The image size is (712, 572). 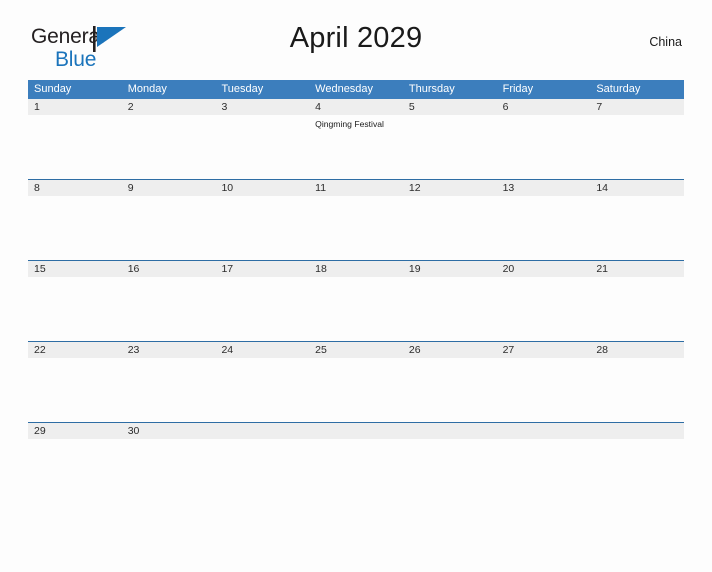 What do you see at coordinates (544, 269) in the screenshot?
I see `day-number: 20` at bounding box center [544, 269].